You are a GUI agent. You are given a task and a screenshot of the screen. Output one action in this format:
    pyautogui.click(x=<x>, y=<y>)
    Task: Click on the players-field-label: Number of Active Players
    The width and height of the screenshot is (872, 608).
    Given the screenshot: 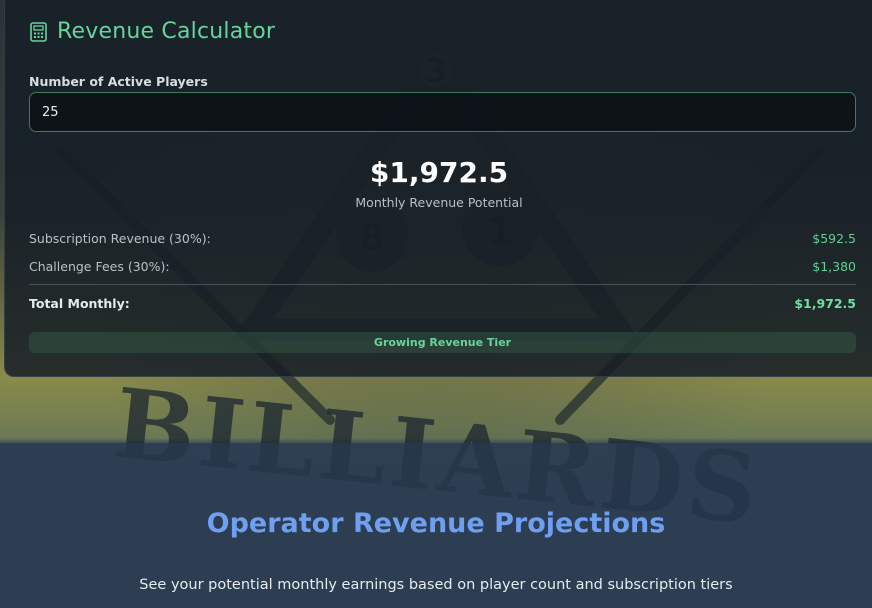 What is the action you would take?
    pyautogui.click(x=118, y=81)
    